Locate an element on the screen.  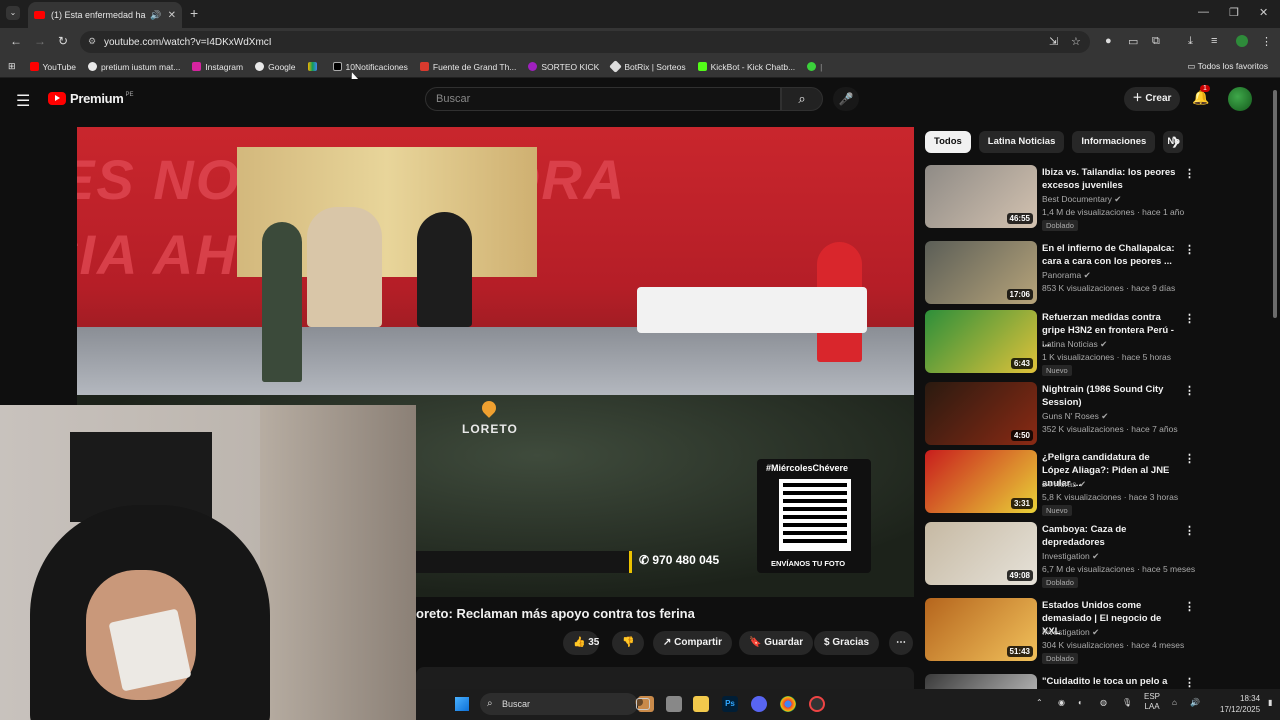
tab-search-icon: ⌄ is located at coordinates (13, 13).